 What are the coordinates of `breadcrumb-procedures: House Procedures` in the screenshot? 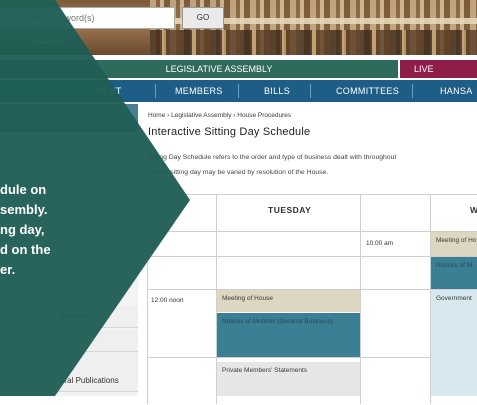 It's located at (264, 115).